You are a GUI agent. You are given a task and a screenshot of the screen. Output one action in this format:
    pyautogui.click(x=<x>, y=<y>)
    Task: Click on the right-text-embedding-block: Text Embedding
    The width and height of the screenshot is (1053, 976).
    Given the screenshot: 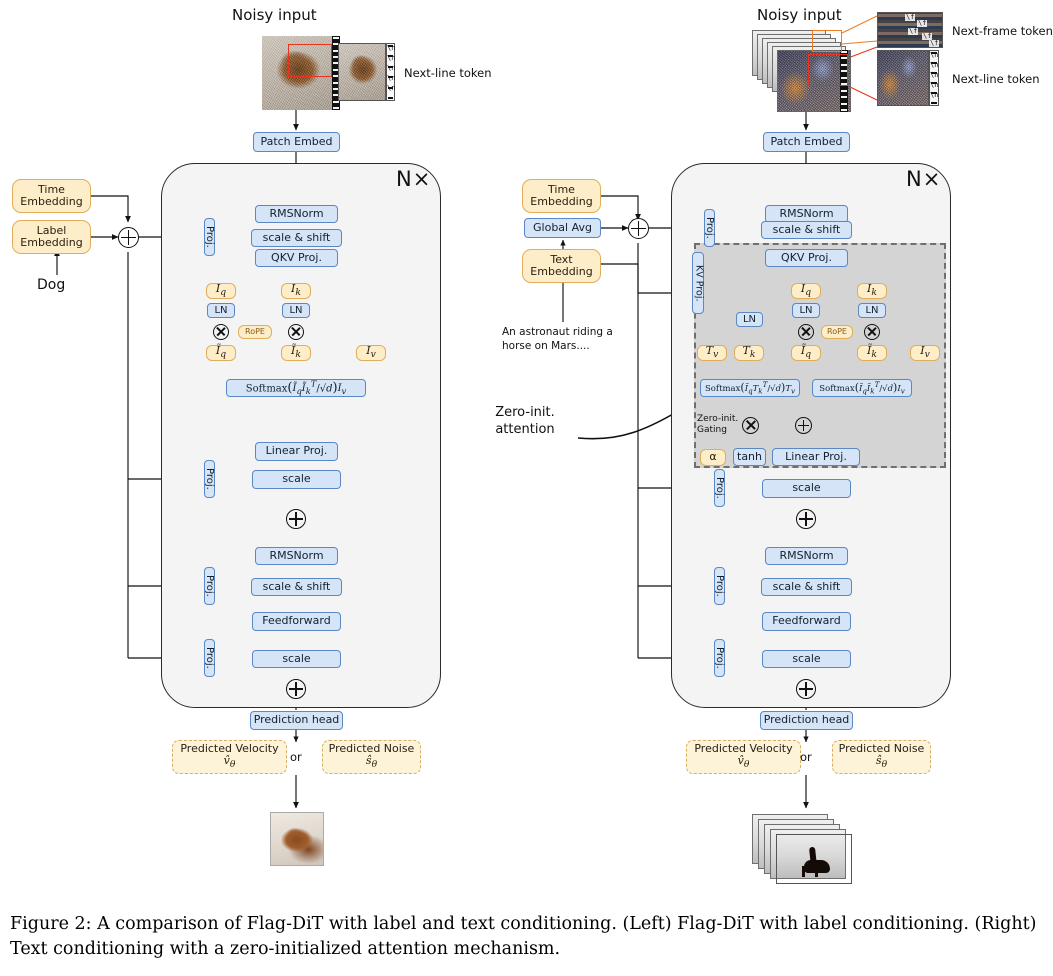 What is the action you would take?
    pyautogui.click(x=561, y=266)
    